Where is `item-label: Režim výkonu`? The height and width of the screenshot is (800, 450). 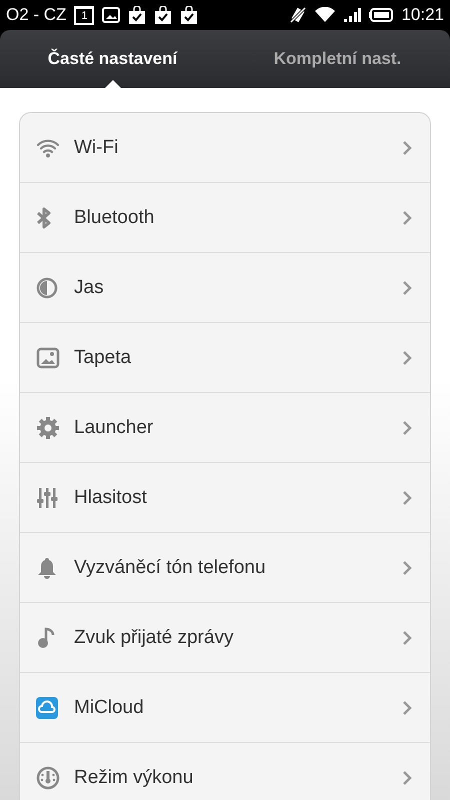 item-label: Režim výkonu is located at coordinates (134, 777).